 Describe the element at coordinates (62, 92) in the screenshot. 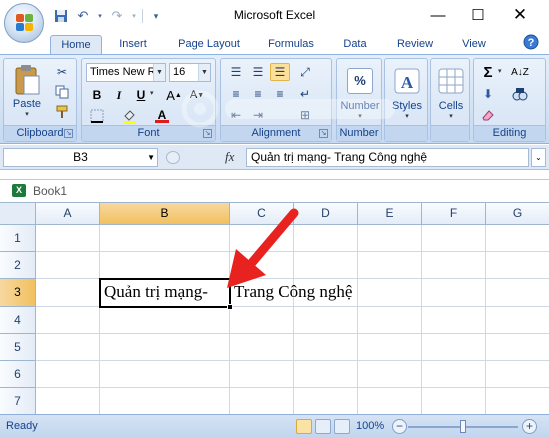

I see `copy-icon` at that location.